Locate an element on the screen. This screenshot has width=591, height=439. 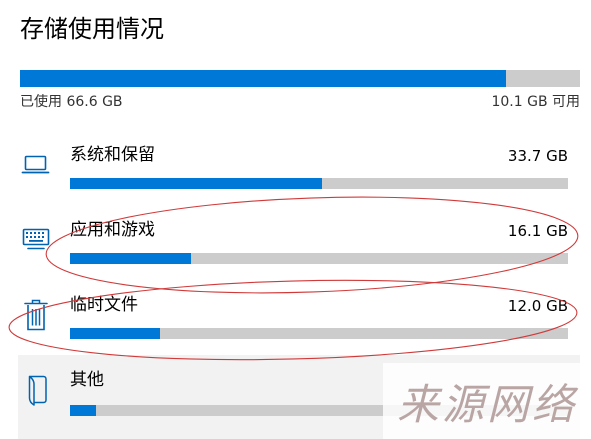
overall-storage-bar-fill is located at coordinates (263, 78).